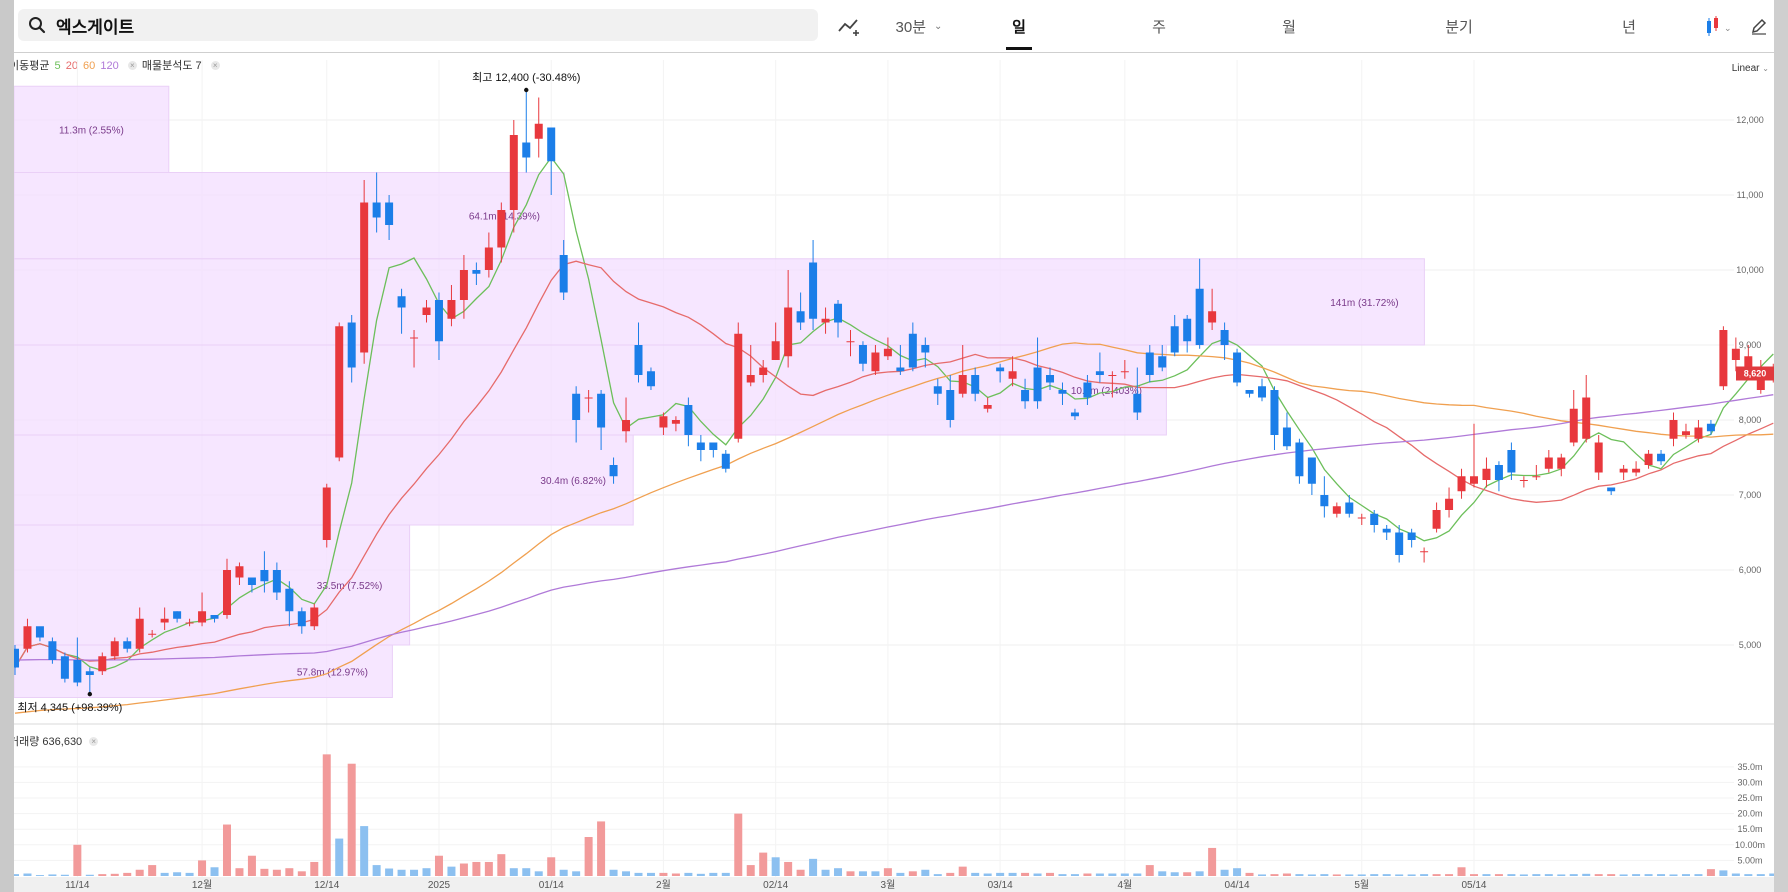 The width and height of the screenshot is (1788, 892). I want to click on volume-tick-label: 15.0m, so click(1749, 829).